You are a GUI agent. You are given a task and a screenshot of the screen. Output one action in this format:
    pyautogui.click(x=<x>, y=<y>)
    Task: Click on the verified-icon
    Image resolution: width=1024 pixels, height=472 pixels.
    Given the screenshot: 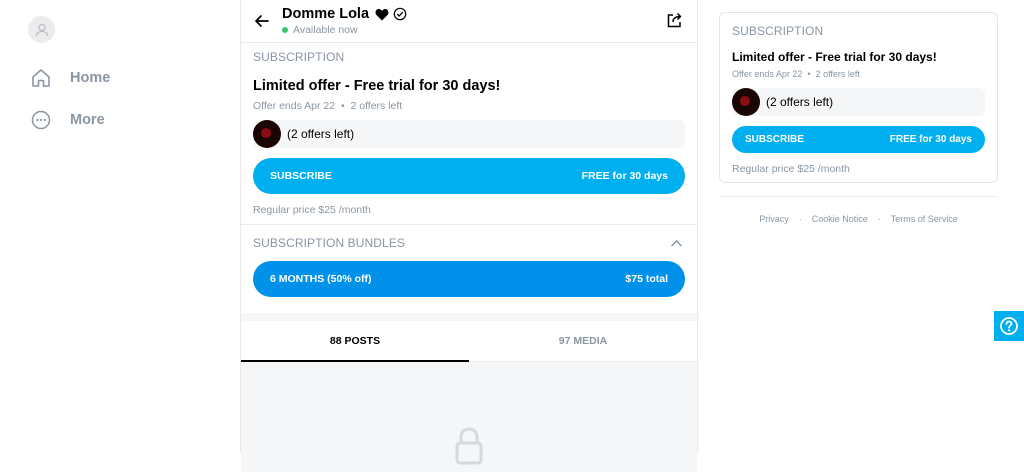 What is the action you would take?
    pyautogui.click(x=400, y=14)
    